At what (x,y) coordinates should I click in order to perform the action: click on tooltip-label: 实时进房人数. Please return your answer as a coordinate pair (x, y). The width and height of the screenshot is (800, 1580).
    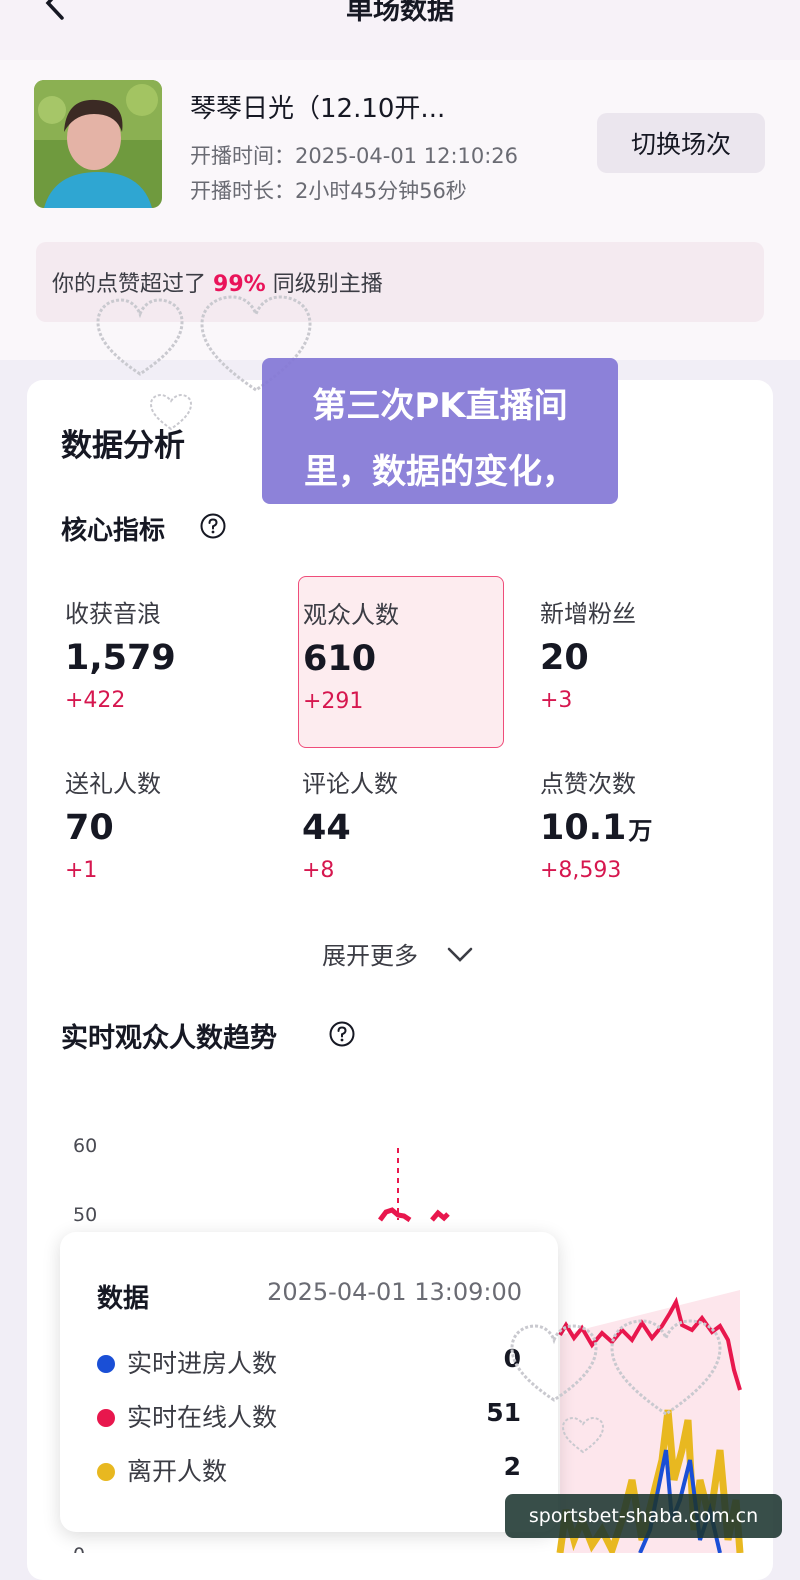
    Looking at the image, I should click on (202, 1363).